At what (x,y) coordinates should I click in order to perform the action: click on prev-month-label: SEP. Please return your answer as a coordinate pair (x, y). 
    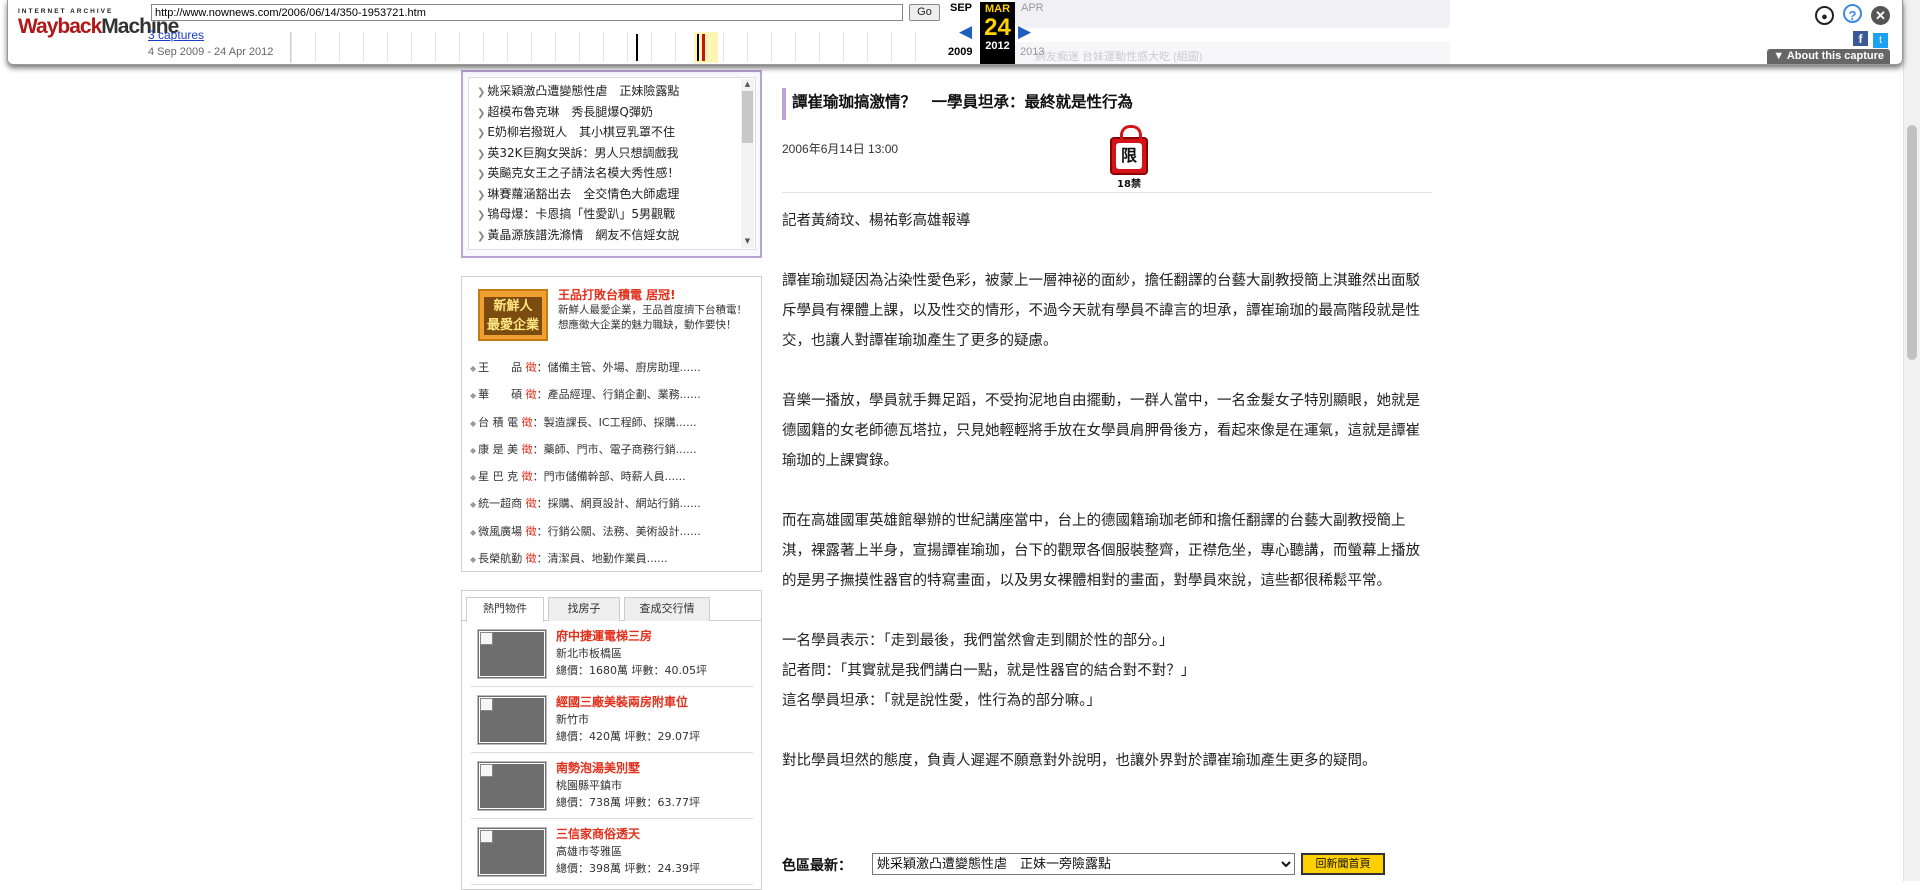
    Looking at the image, I should click on (961, 8).